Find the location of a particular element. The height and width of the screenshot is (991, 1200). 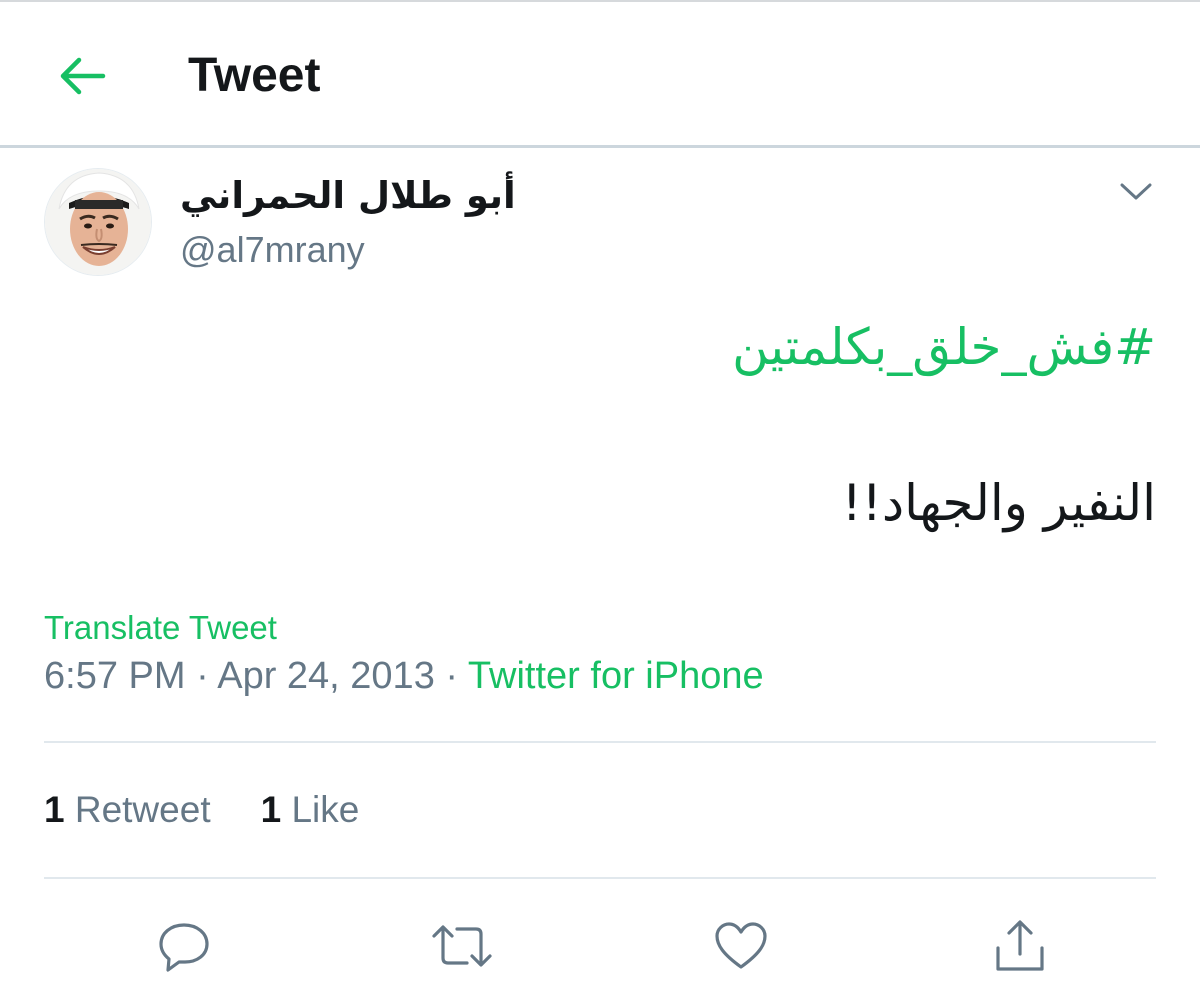

likes-stat: 1 Like is located at coordinates (310, 810).